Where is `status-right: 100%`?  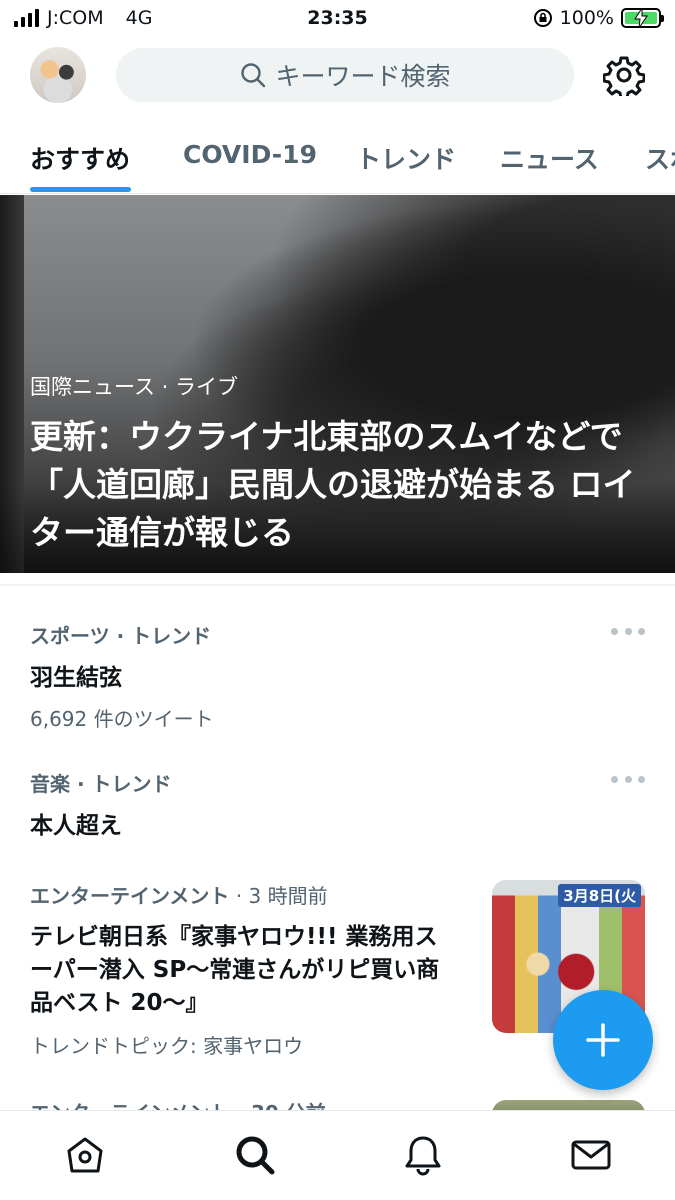
status-right: 100% is located at coordinates (598, 18).